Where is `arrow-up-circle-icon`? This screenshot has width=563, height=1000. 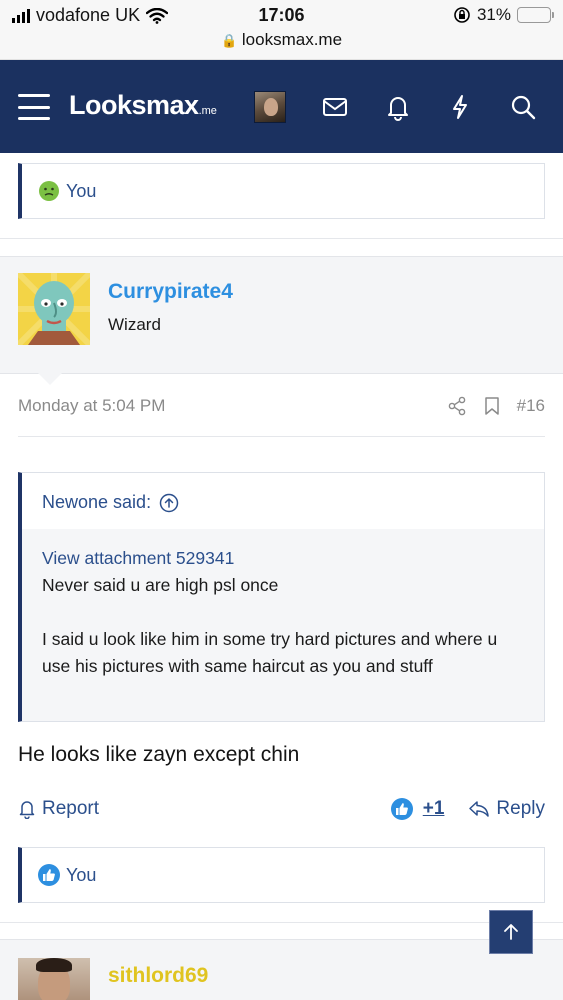
arrow-up-circle-icon is located at coordinates (169, 503).